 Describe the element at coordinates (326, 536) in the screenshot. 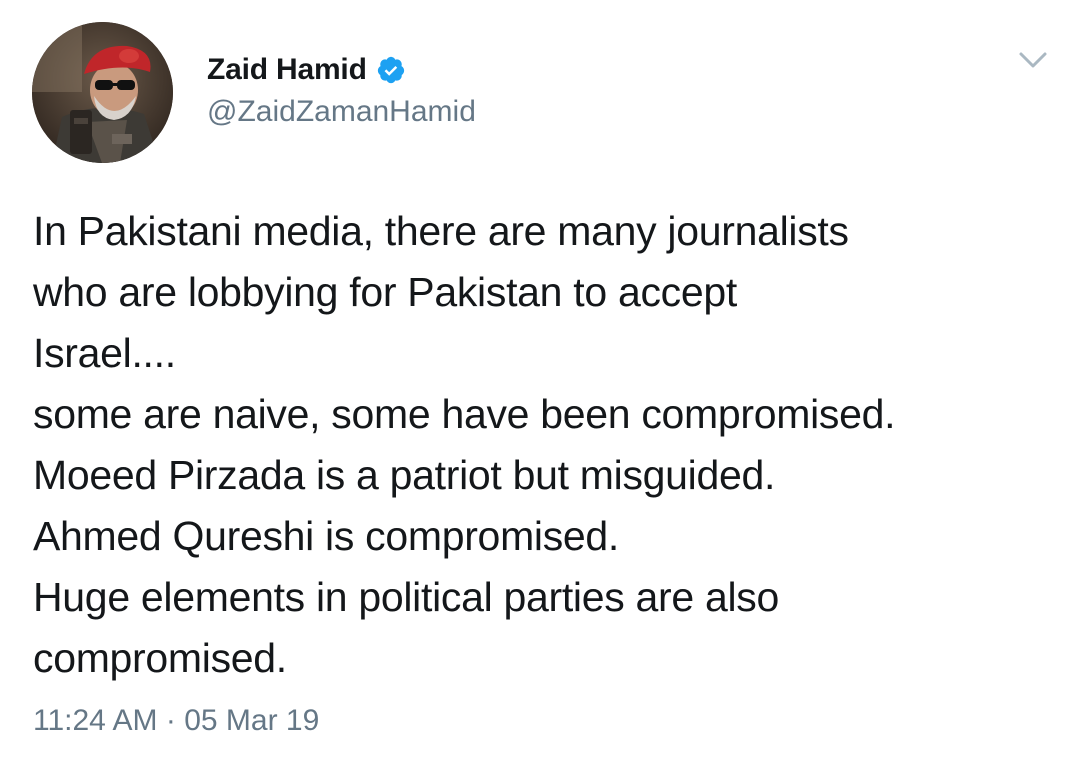

I see `tweet-text-line: Ahmed Qureshi is compromised.` at that location.